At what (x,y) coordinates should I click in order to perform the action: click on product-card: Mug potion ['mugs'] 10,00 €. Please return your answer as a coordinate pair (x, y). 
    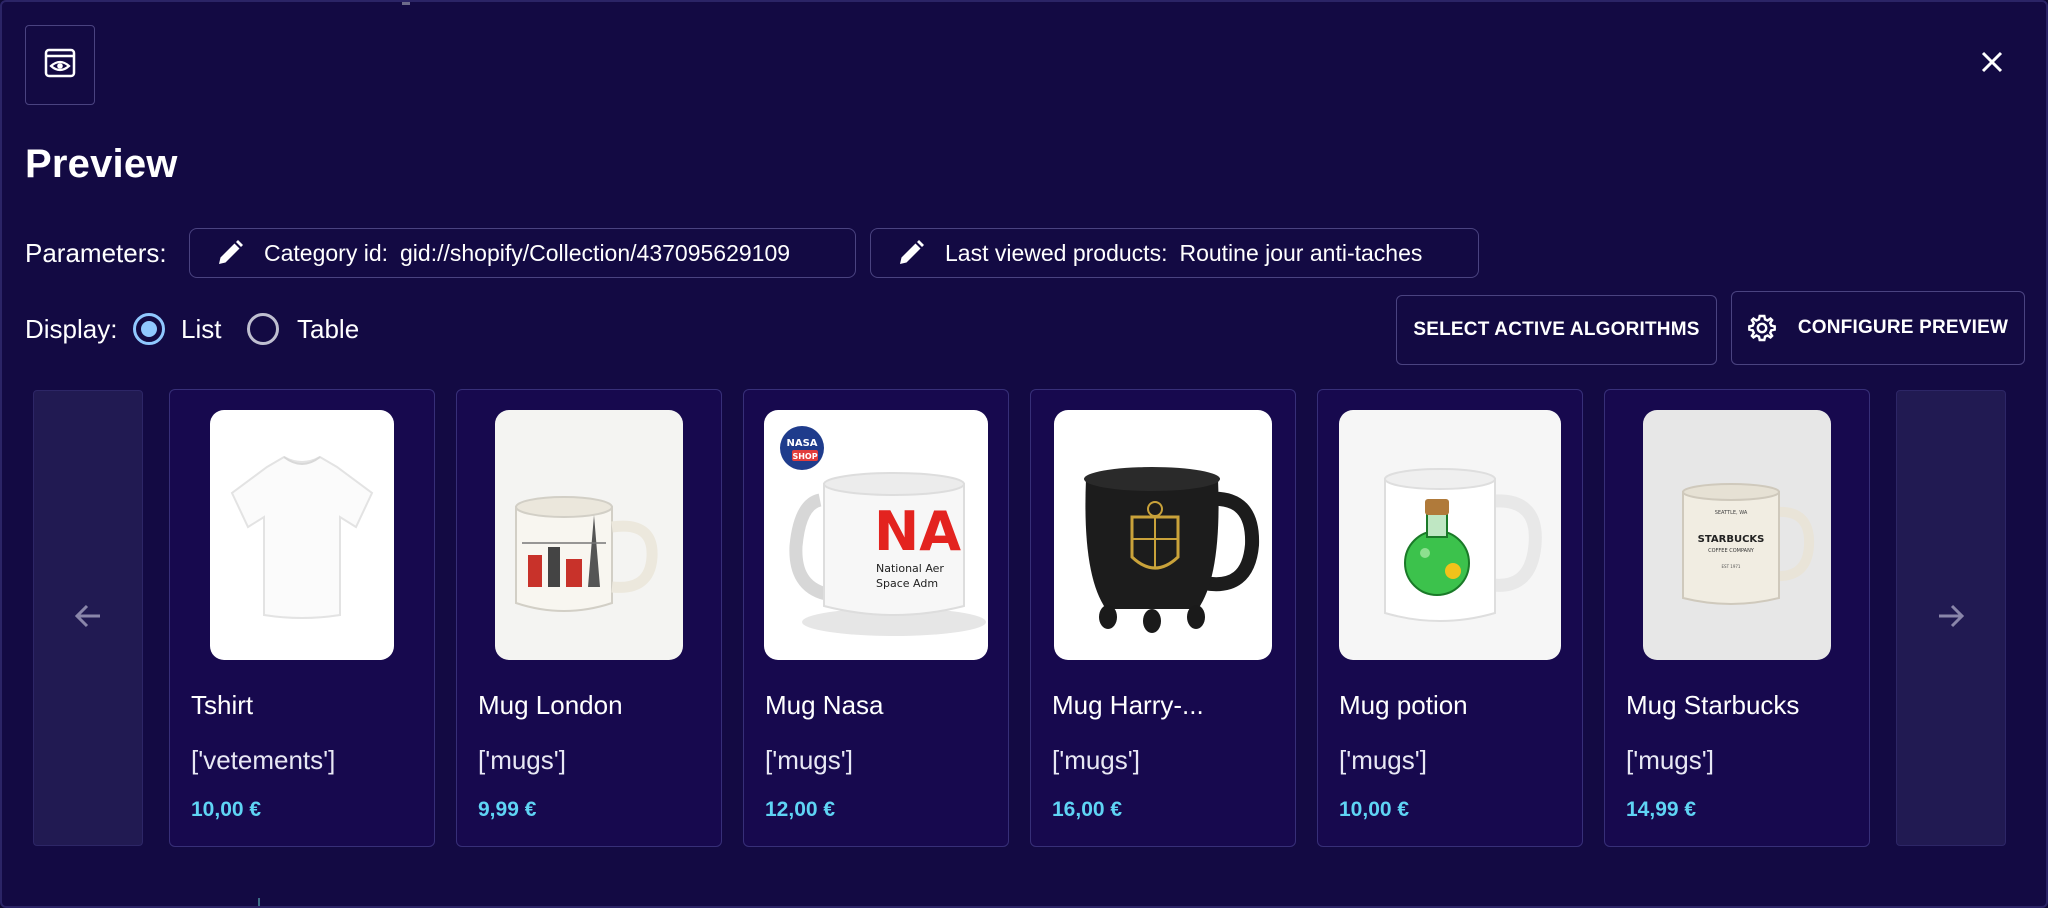
    Looking at the image, I should click on (1450, 618).